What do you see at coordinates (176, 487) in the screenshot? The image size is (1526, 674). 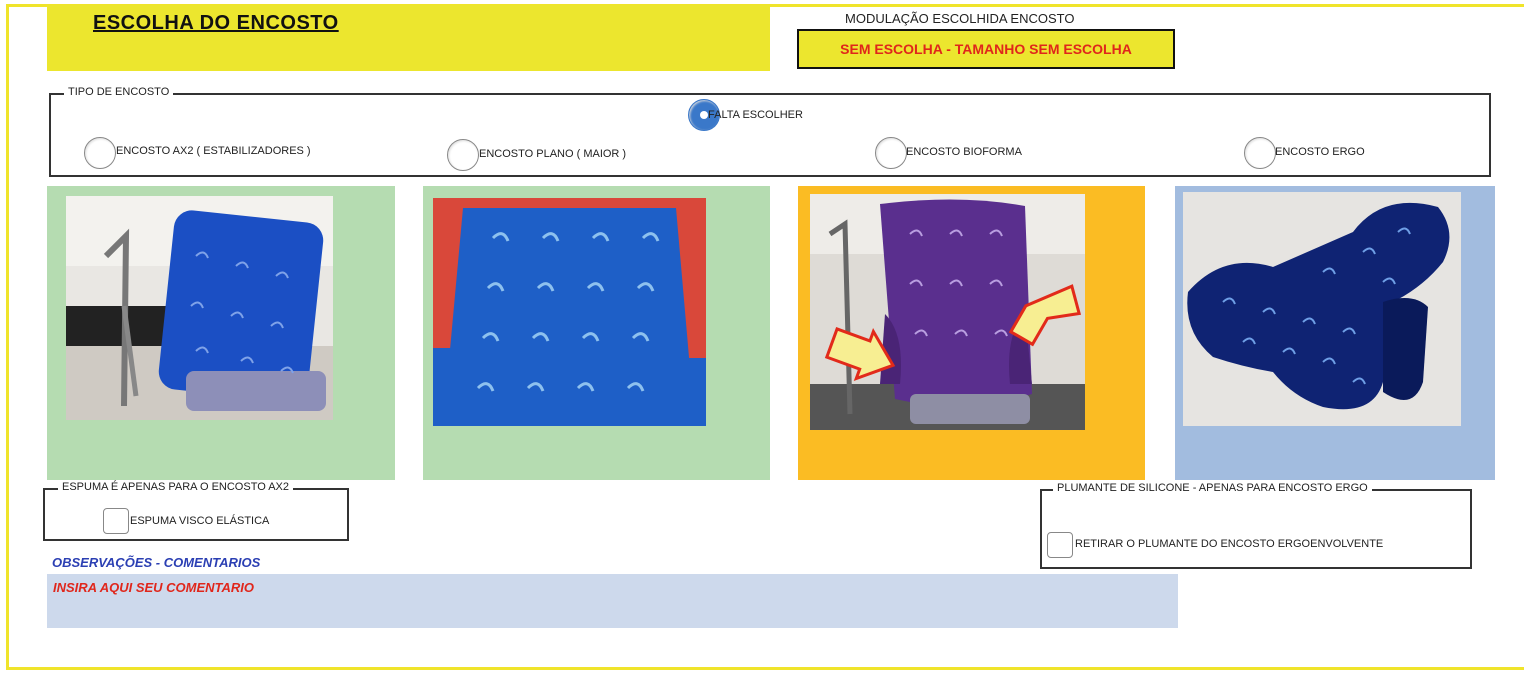 I see `foam-legend: ESPUMA É APENAS PARA O ENCOSTO AX2` at bounding box center [176, 487].